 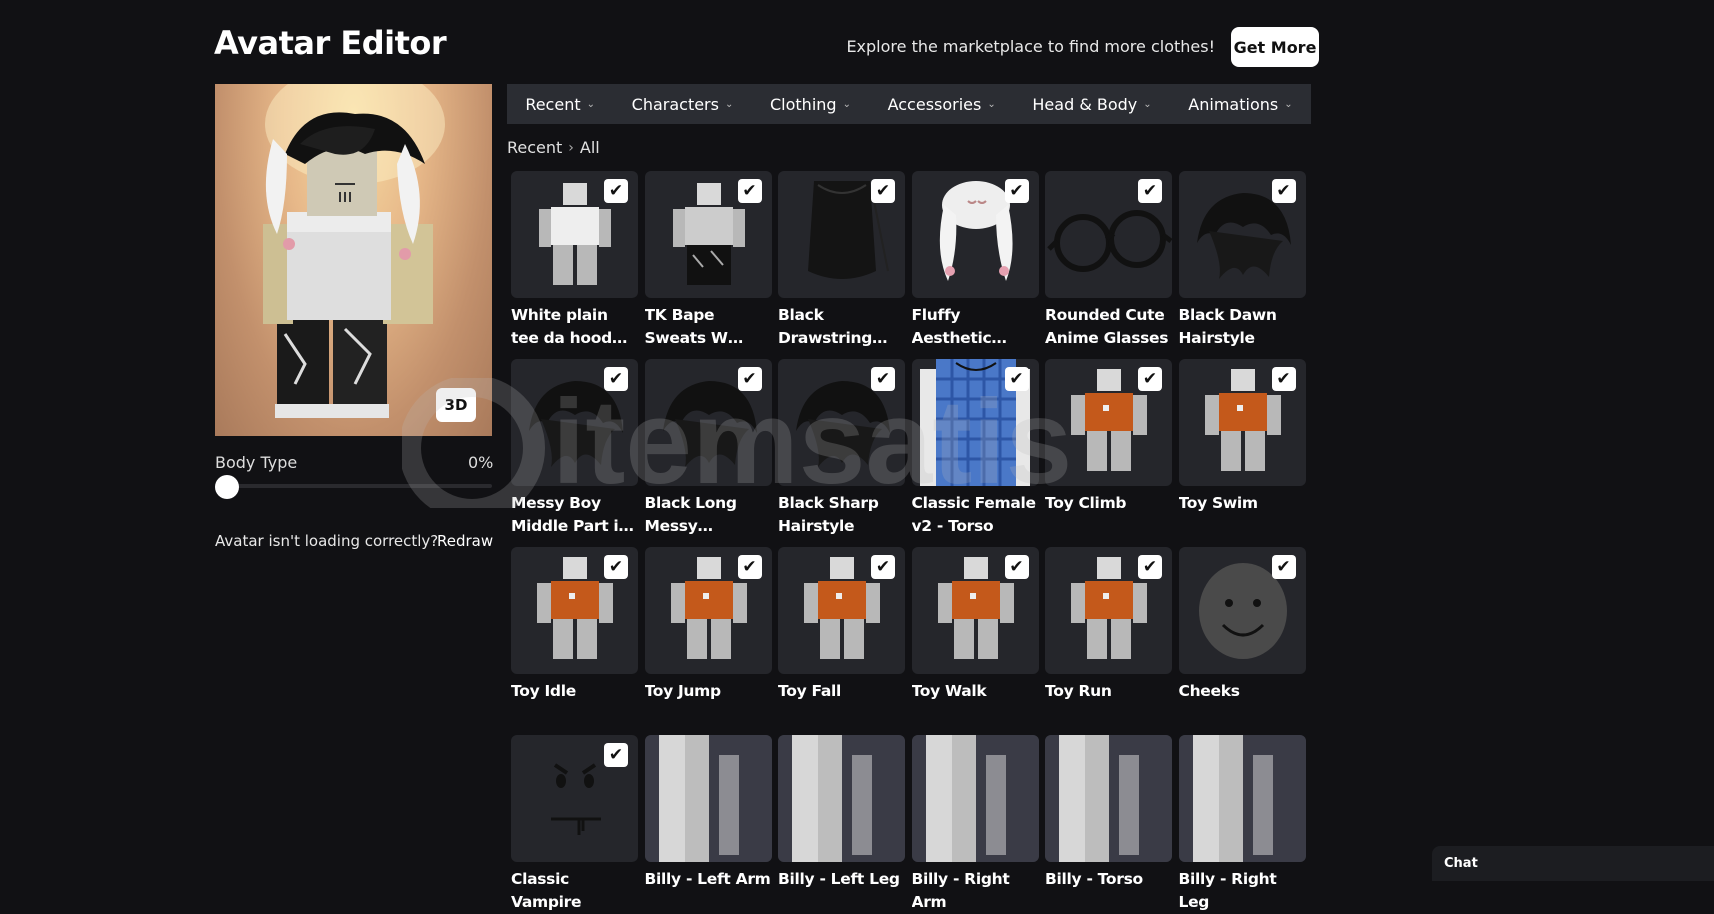 I want to click on item-card: Billy - Right Arm, so click(x=975, y=824).